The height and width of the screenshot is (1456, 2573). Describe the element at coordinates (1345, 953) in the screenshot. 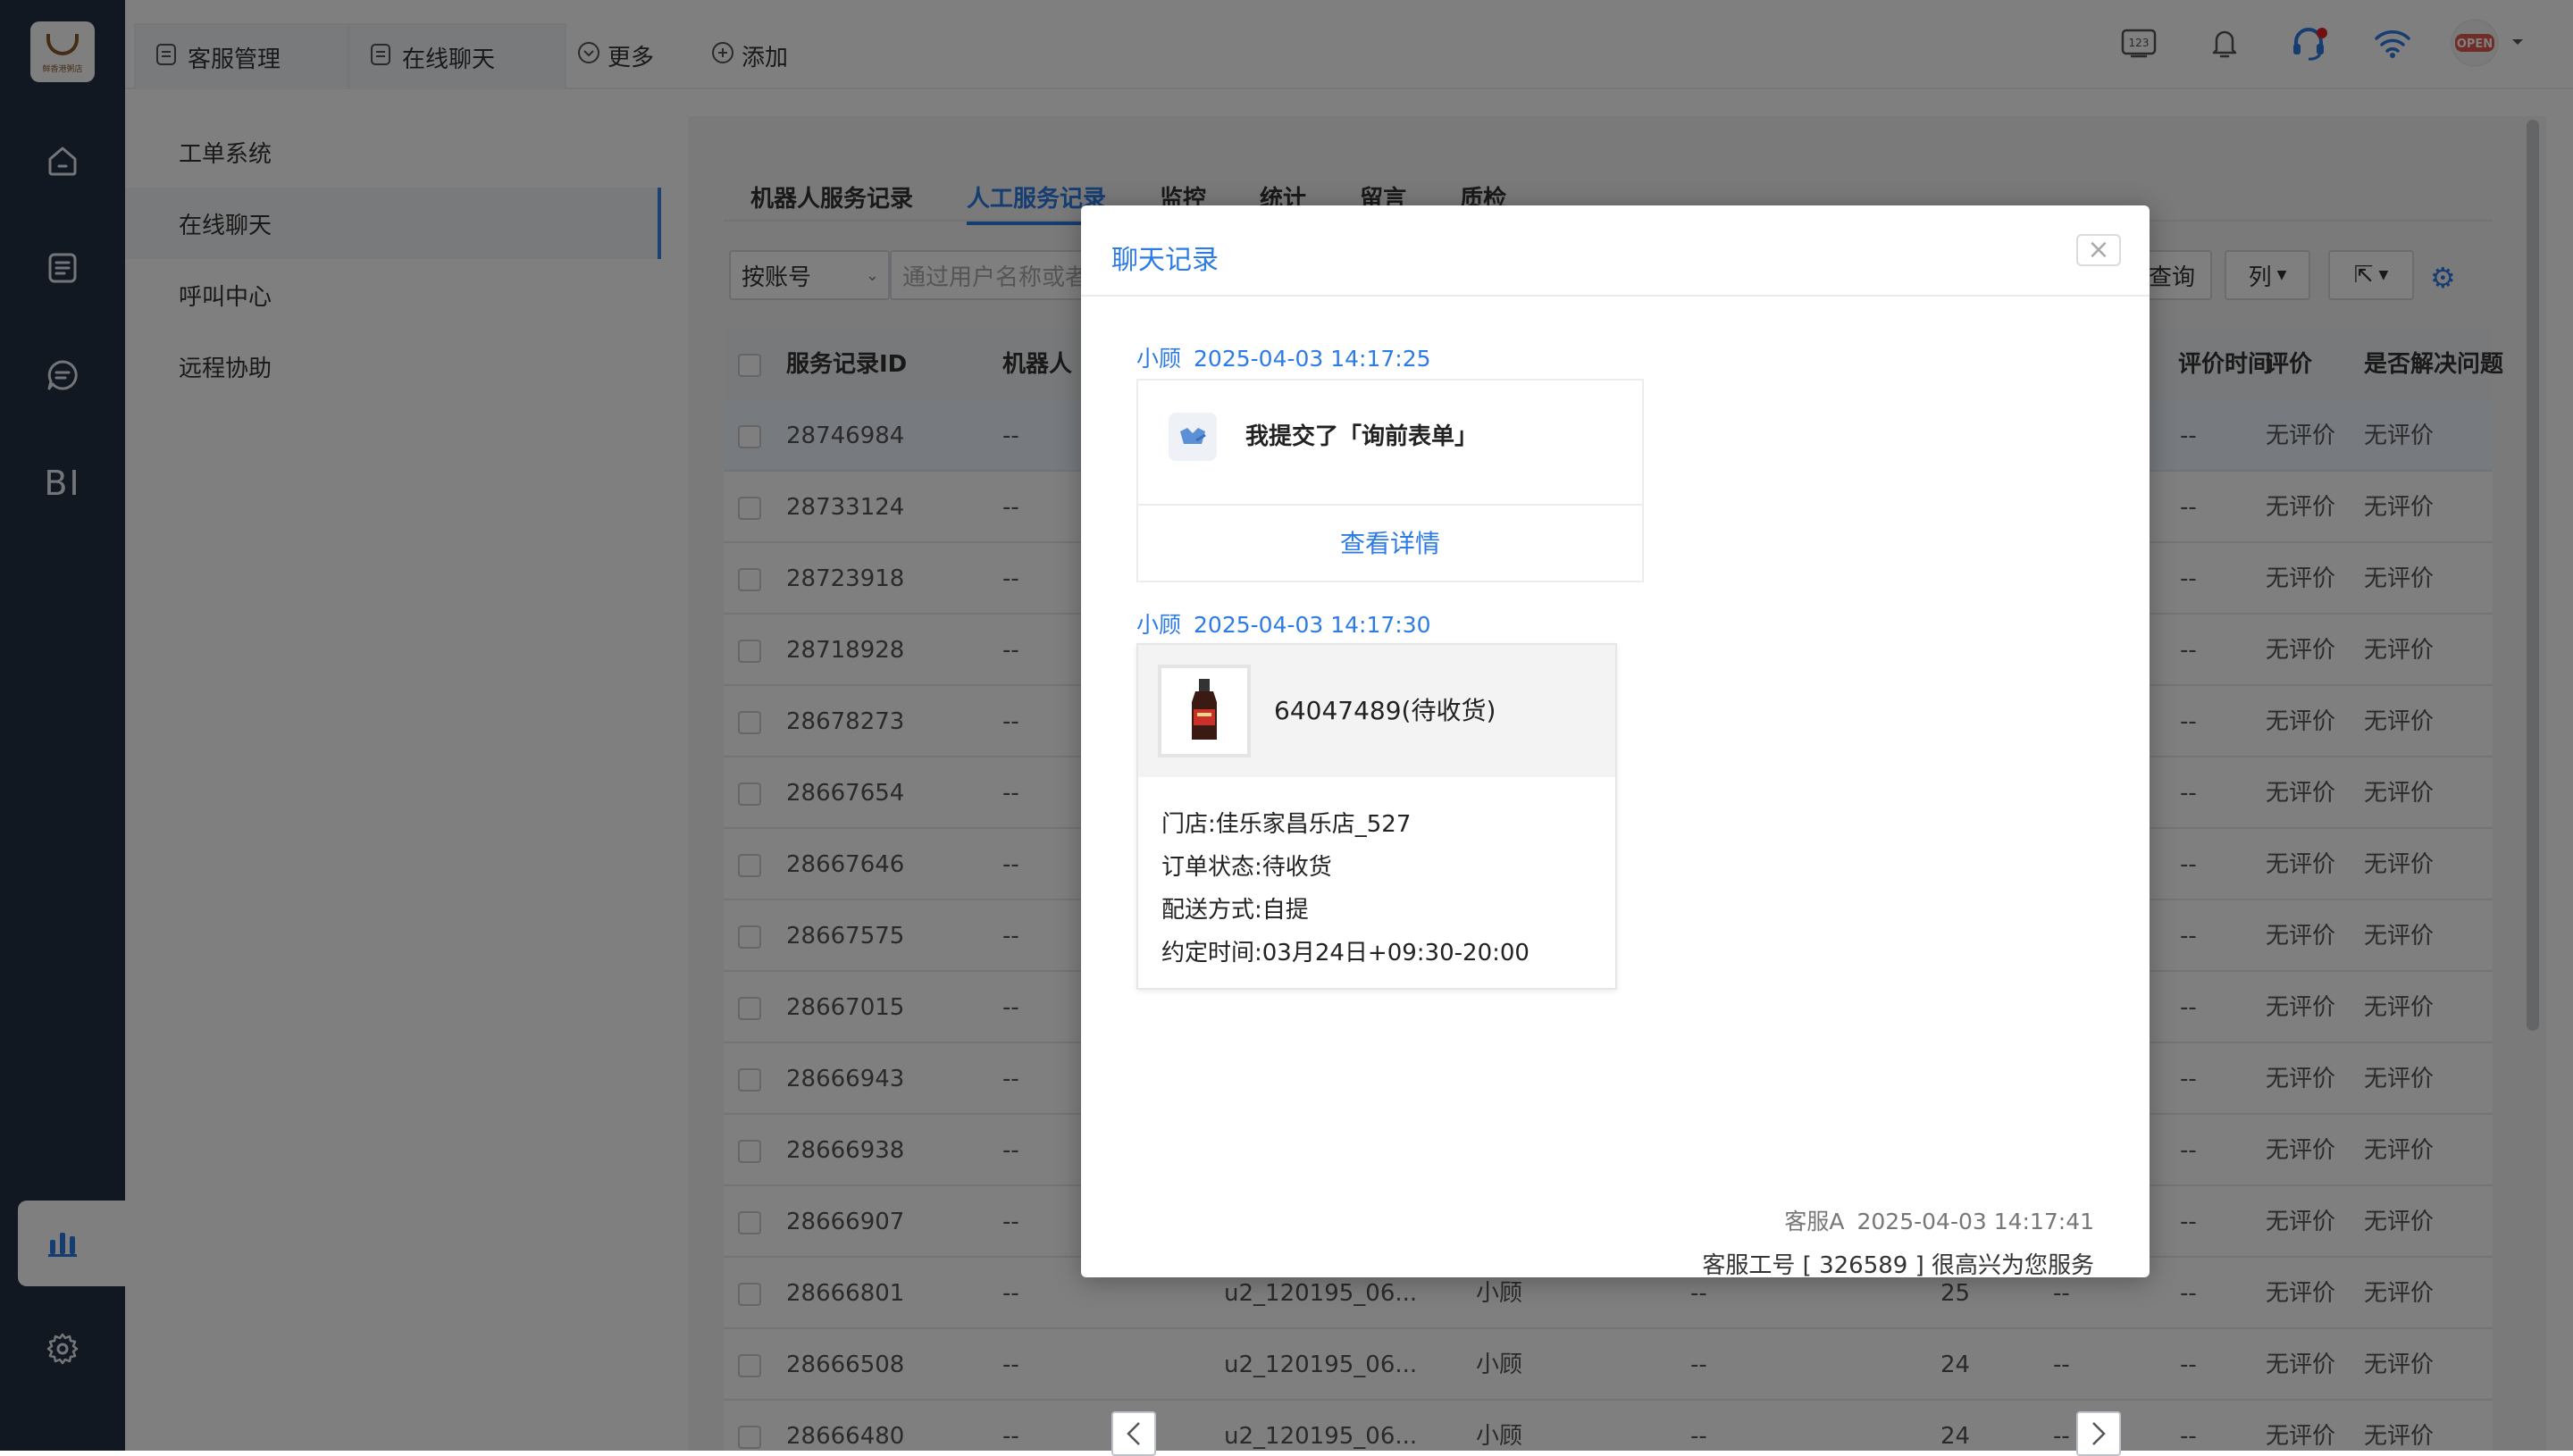

I see `order-appointment: 约定时间:03月24日+09:30-20:00` at that location.